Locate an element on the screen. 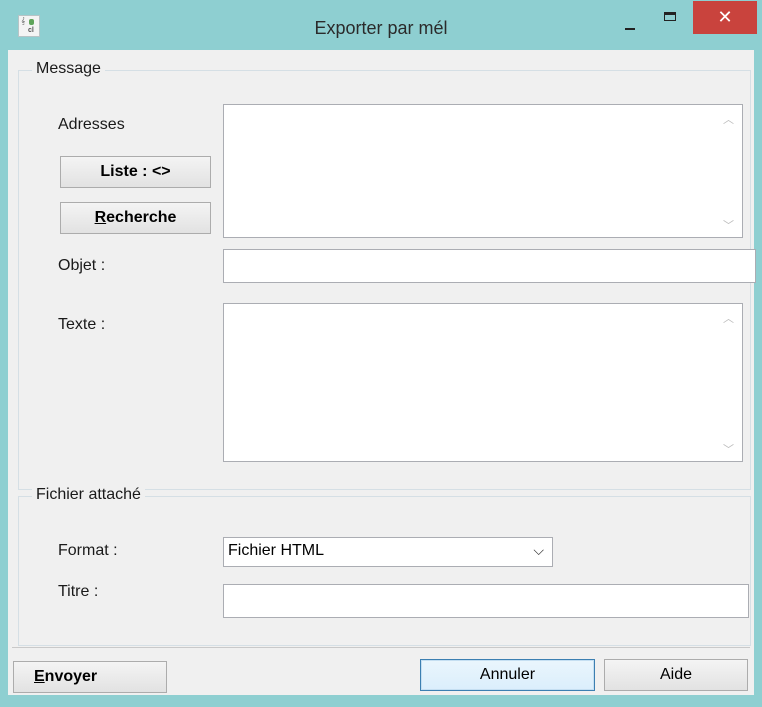 The height and width of the screenshot is (707, 762). recherche-button: Recherche is located at coordinates (135, 218).